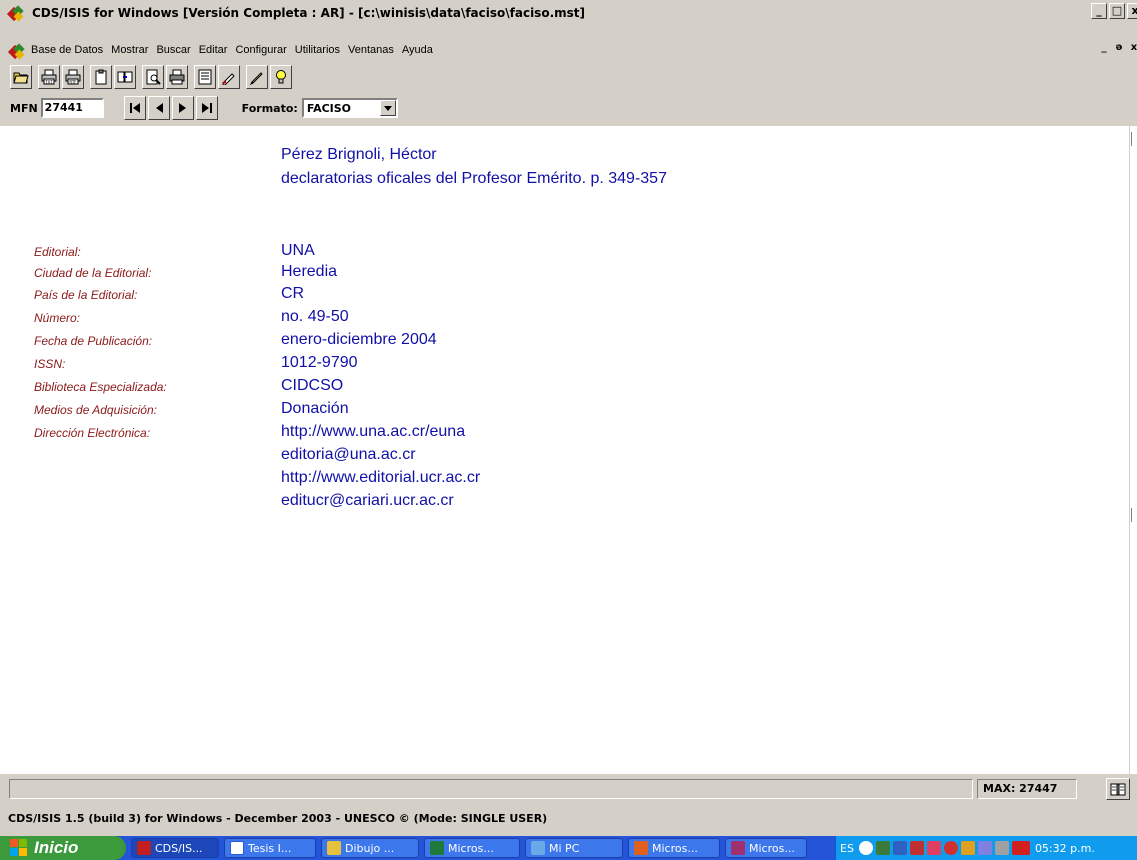 Image resolution: width=1137 pixels, height=860 pixels. Describe the element at coordinates (16, 51) in the screenshot. I see `document-menu-icon` at that location.